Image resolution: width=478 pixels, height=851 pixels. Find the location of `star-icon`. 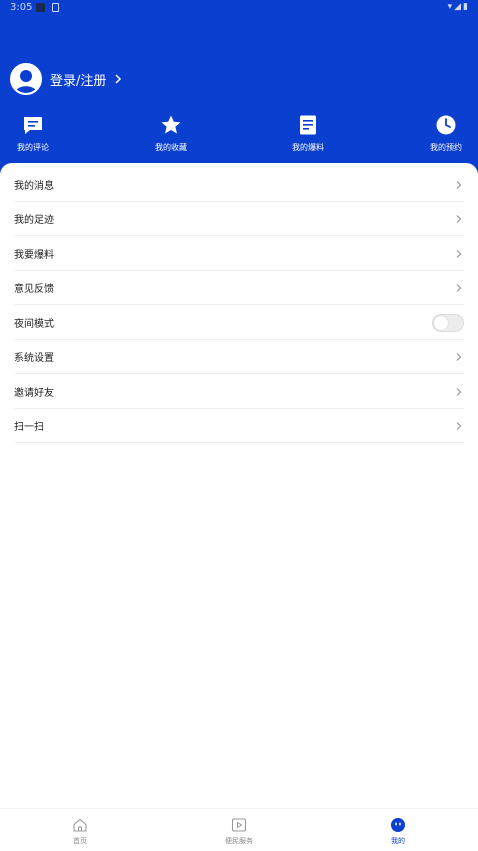

star-icon is located at coordinates (171, 124).